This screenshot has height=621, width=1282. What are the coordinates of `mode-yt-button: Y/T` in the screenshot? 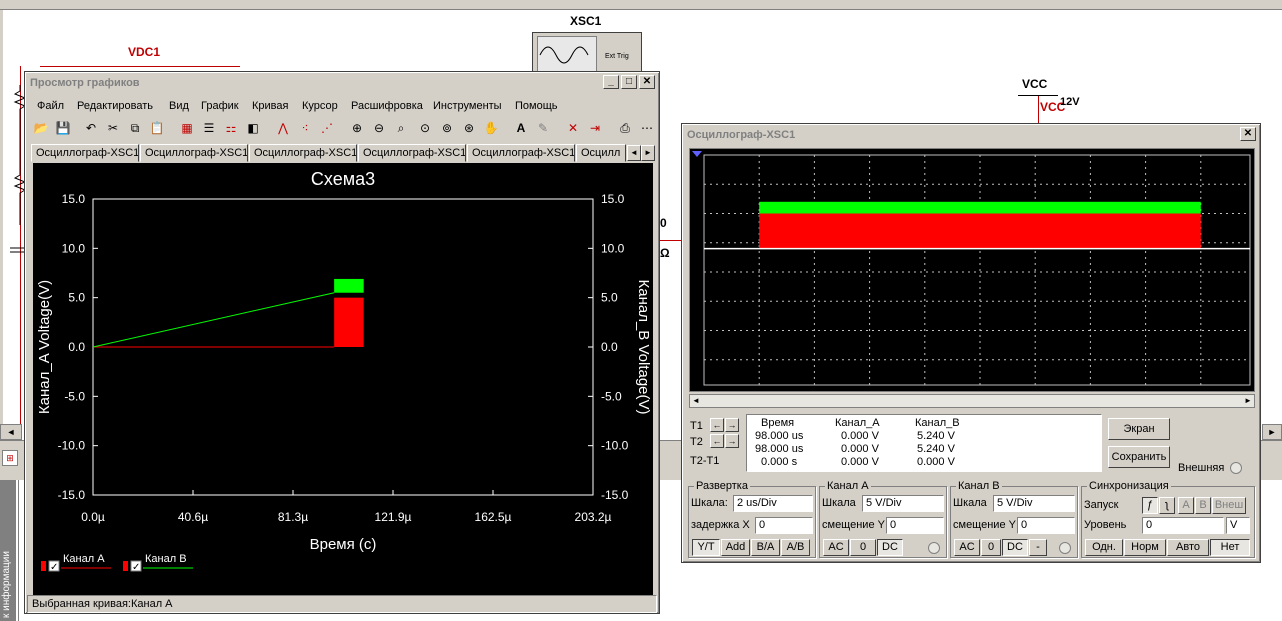 It's located at (706, 547).